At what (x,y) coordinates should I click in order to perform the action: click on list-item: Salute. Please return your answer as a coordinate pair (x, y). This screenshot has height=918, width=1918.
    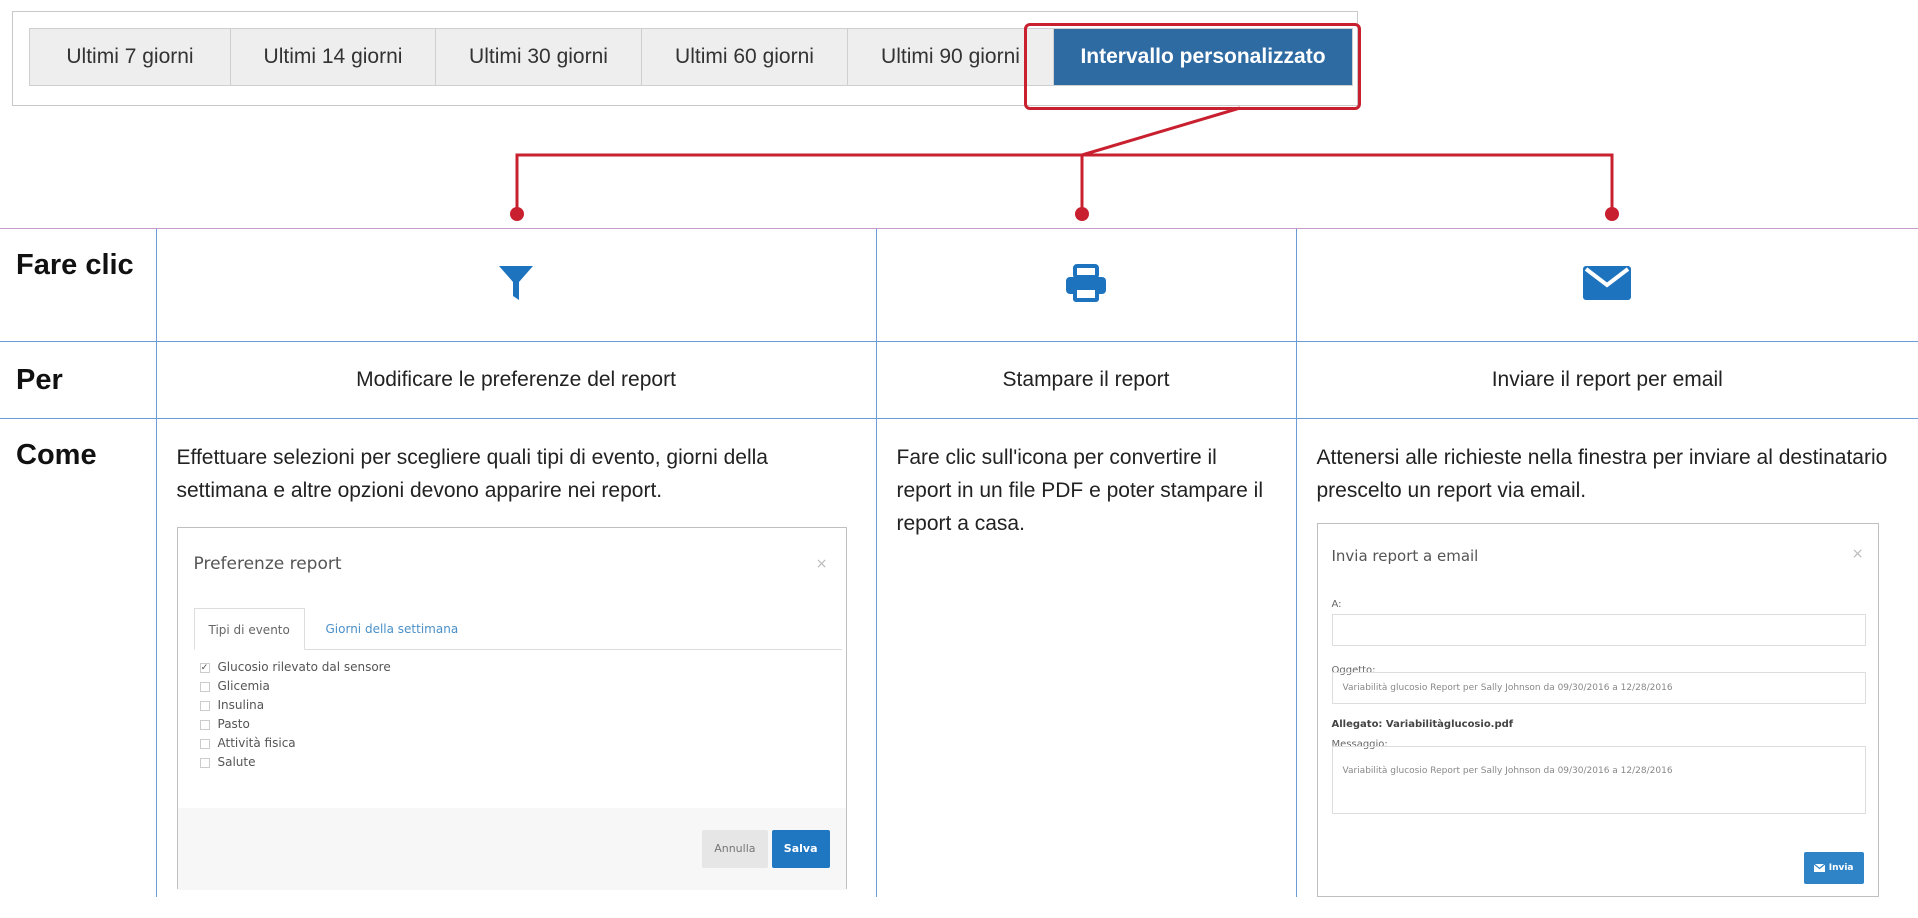
    Looking at the image, I should click on (295, 762).